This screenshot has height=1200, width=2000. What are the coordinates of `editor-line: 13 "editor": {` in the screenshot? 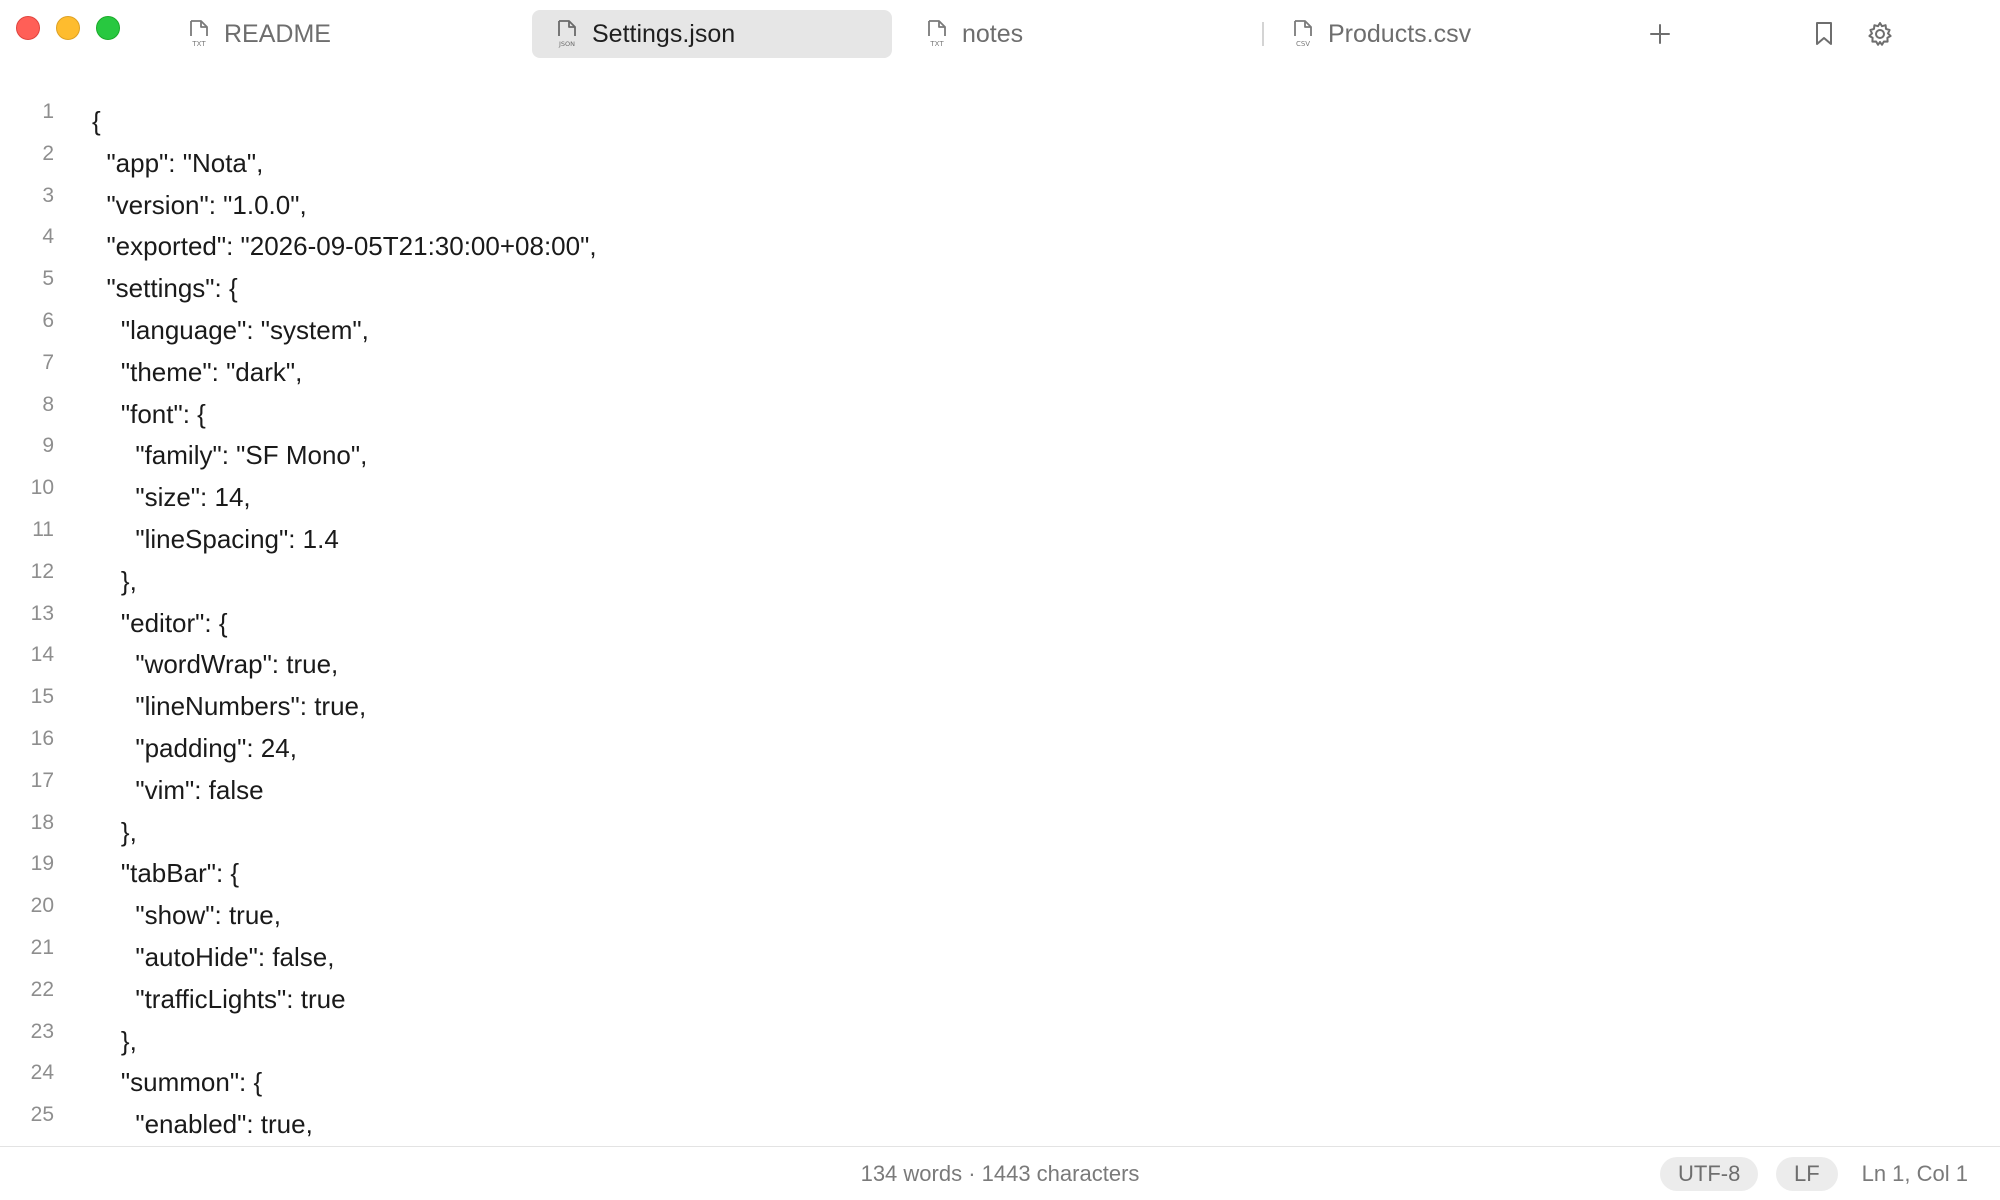 It's located at (1000, 619).